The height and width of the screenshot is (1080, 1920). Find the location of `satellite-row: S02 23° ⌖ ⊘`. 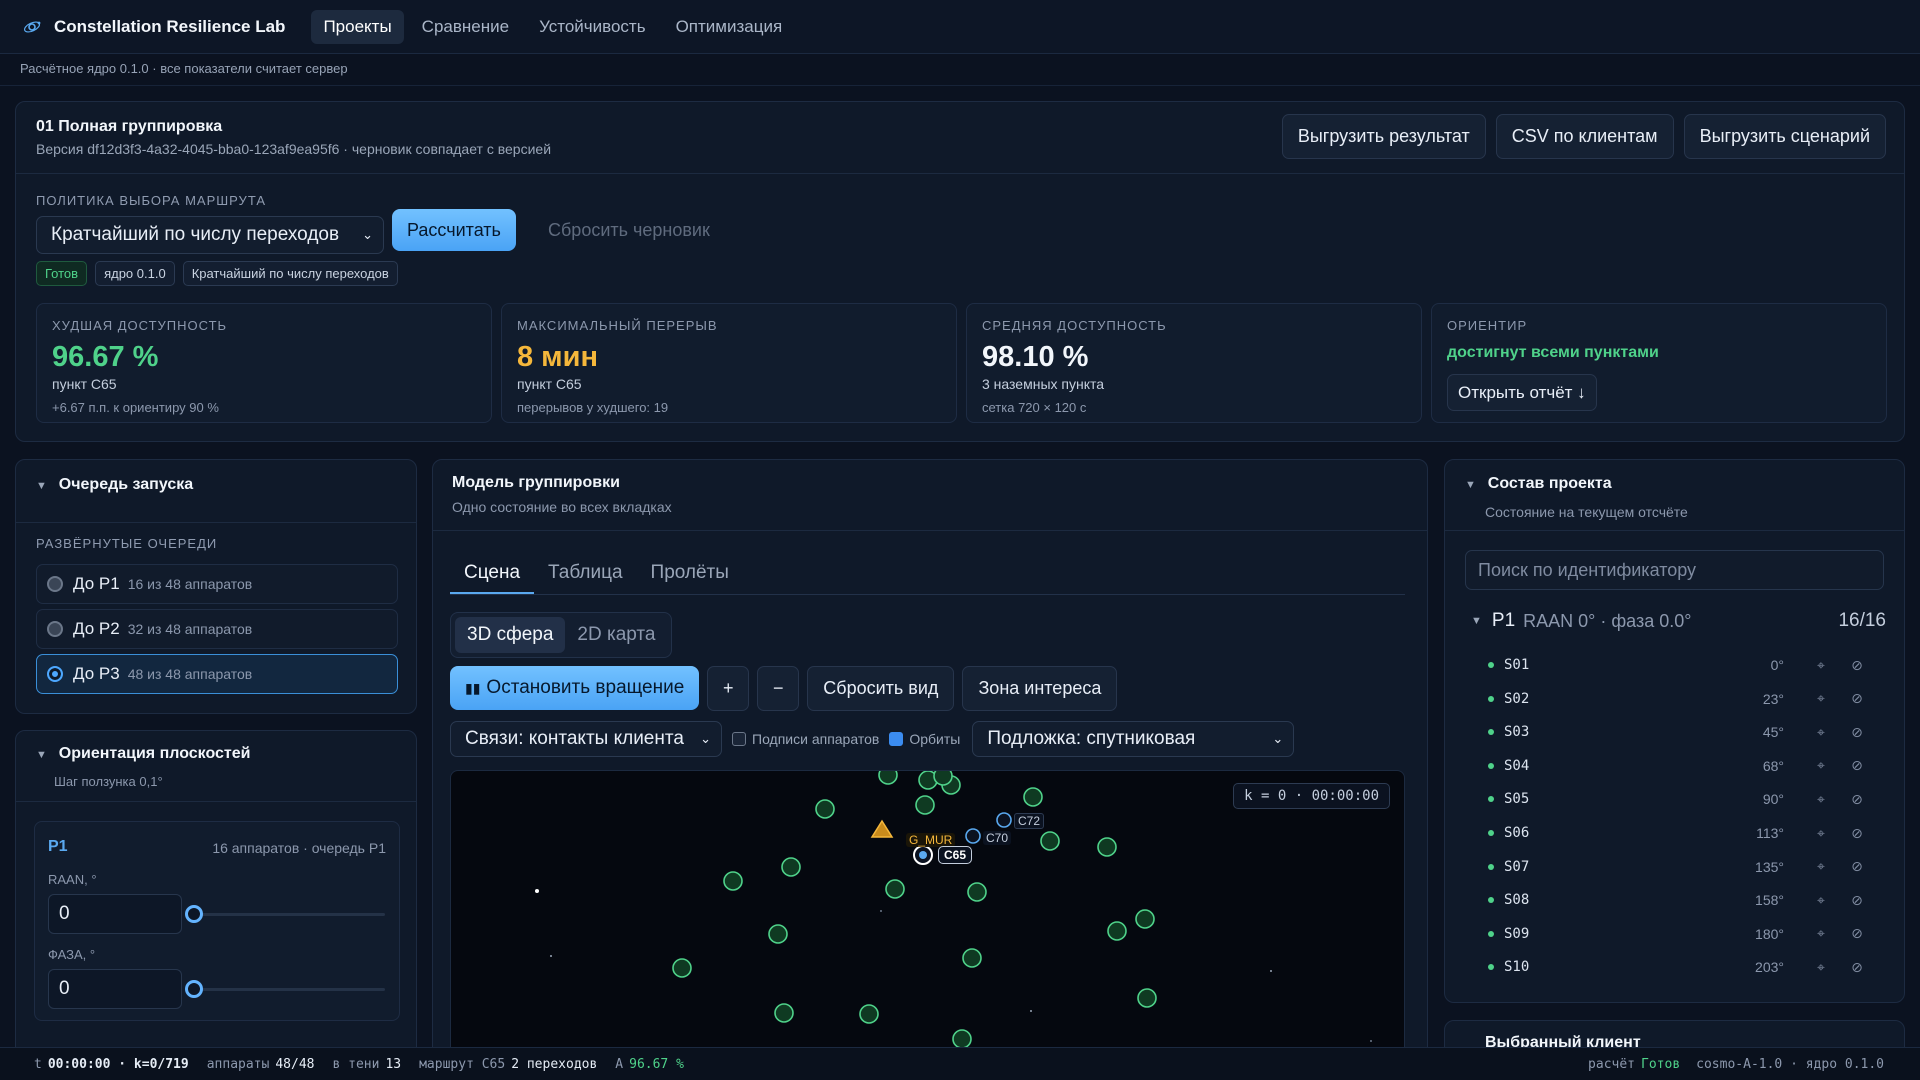

satellite-row: S02 23° ⌖ ⊘ is located at coordinates (1678, 699).